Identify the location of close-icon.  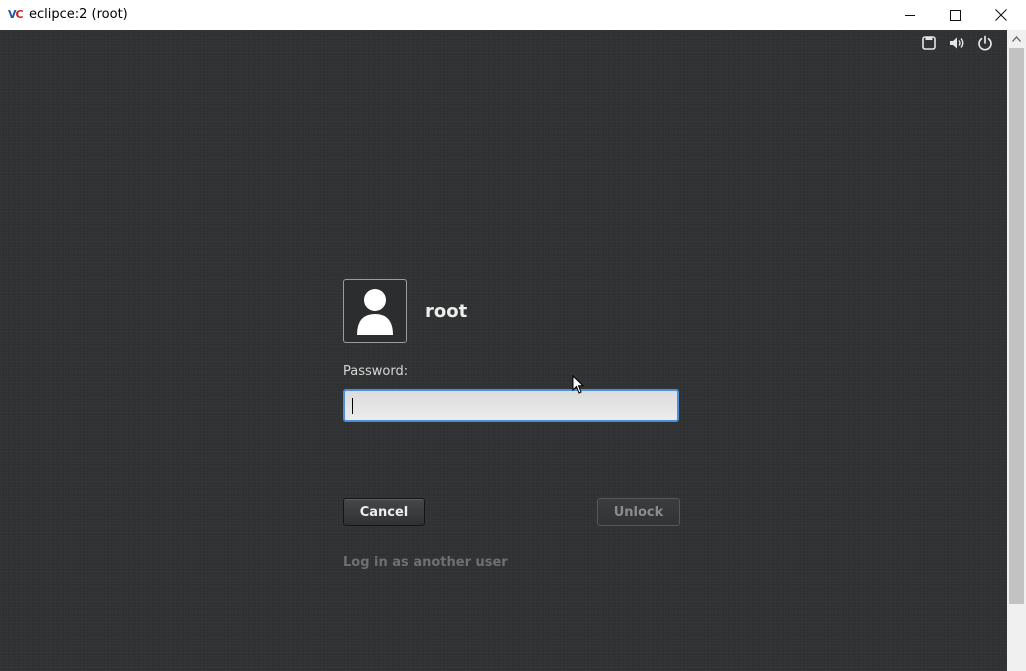
(1001, 15).